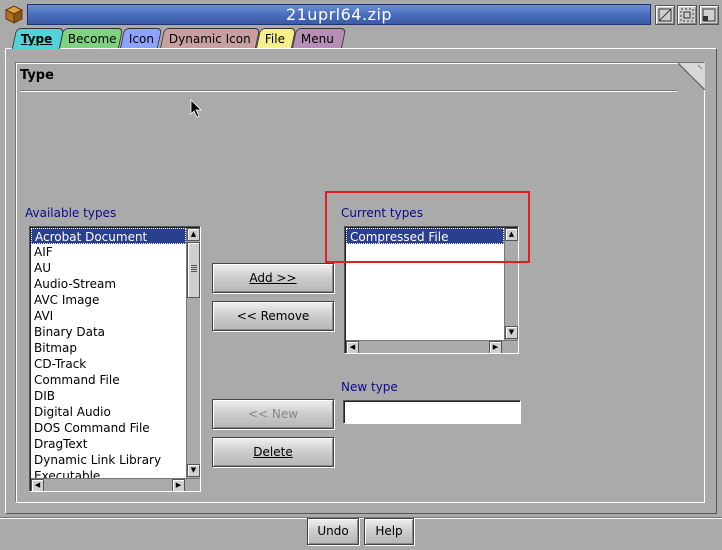  I want to click on new-type-label: New type, so click(369, 387).